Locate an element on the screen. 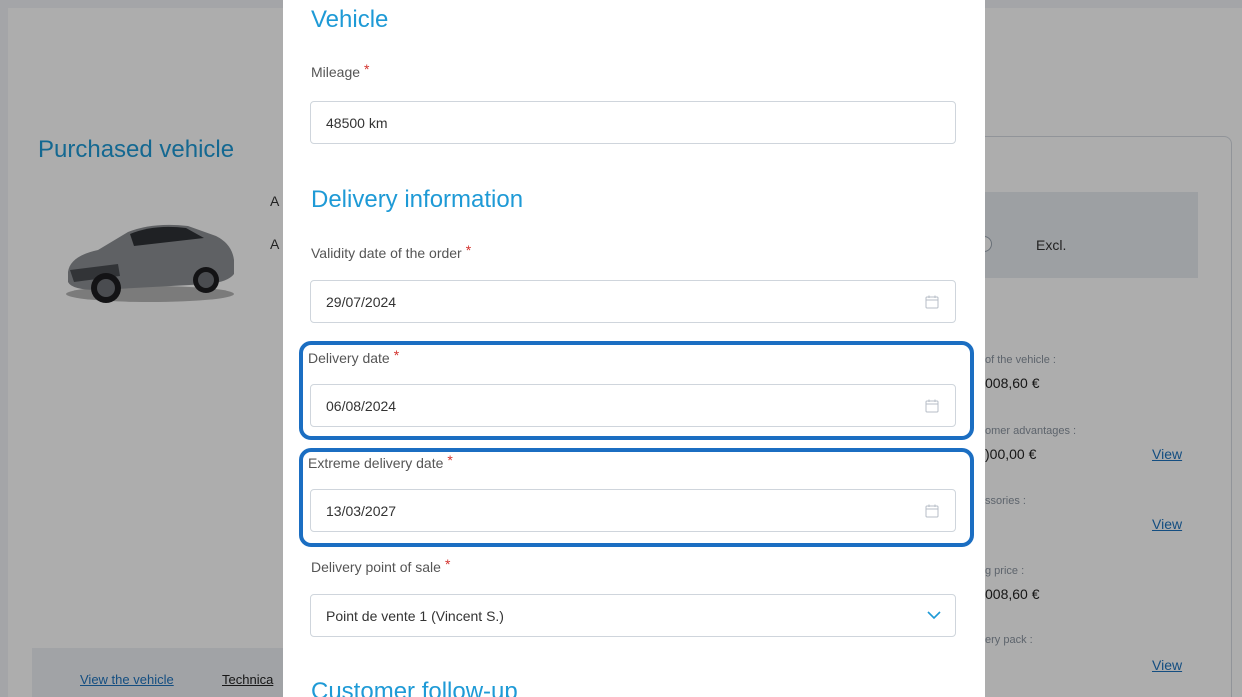  delivery-date-label-text: Delivery date is located at coordinates (349, 358).